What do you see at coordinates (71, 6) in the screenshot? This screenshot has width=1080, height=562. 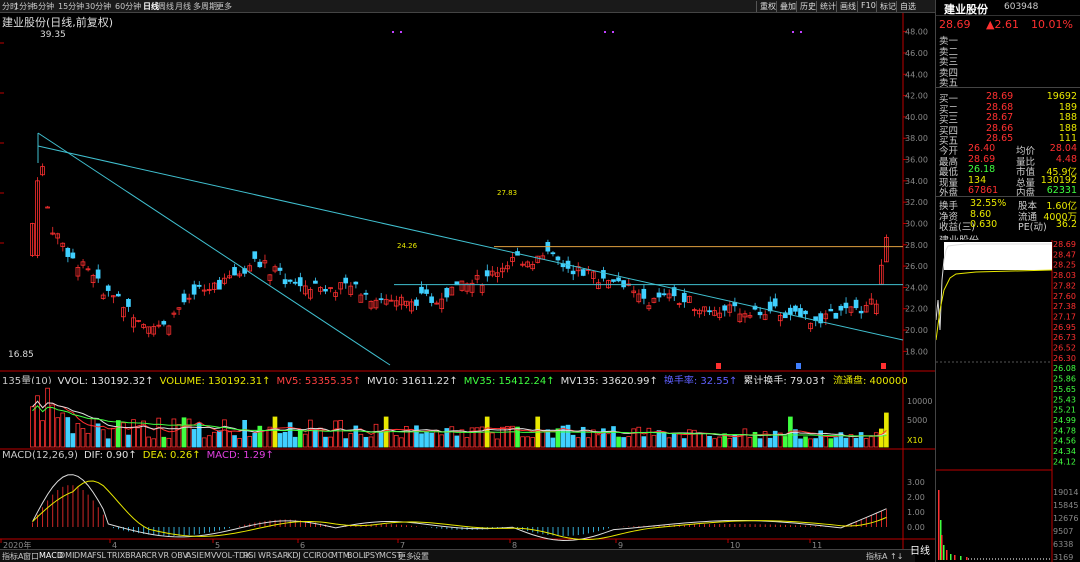 I see `toolbar-item-3: 15分钟` at bounding box center [71, 6].